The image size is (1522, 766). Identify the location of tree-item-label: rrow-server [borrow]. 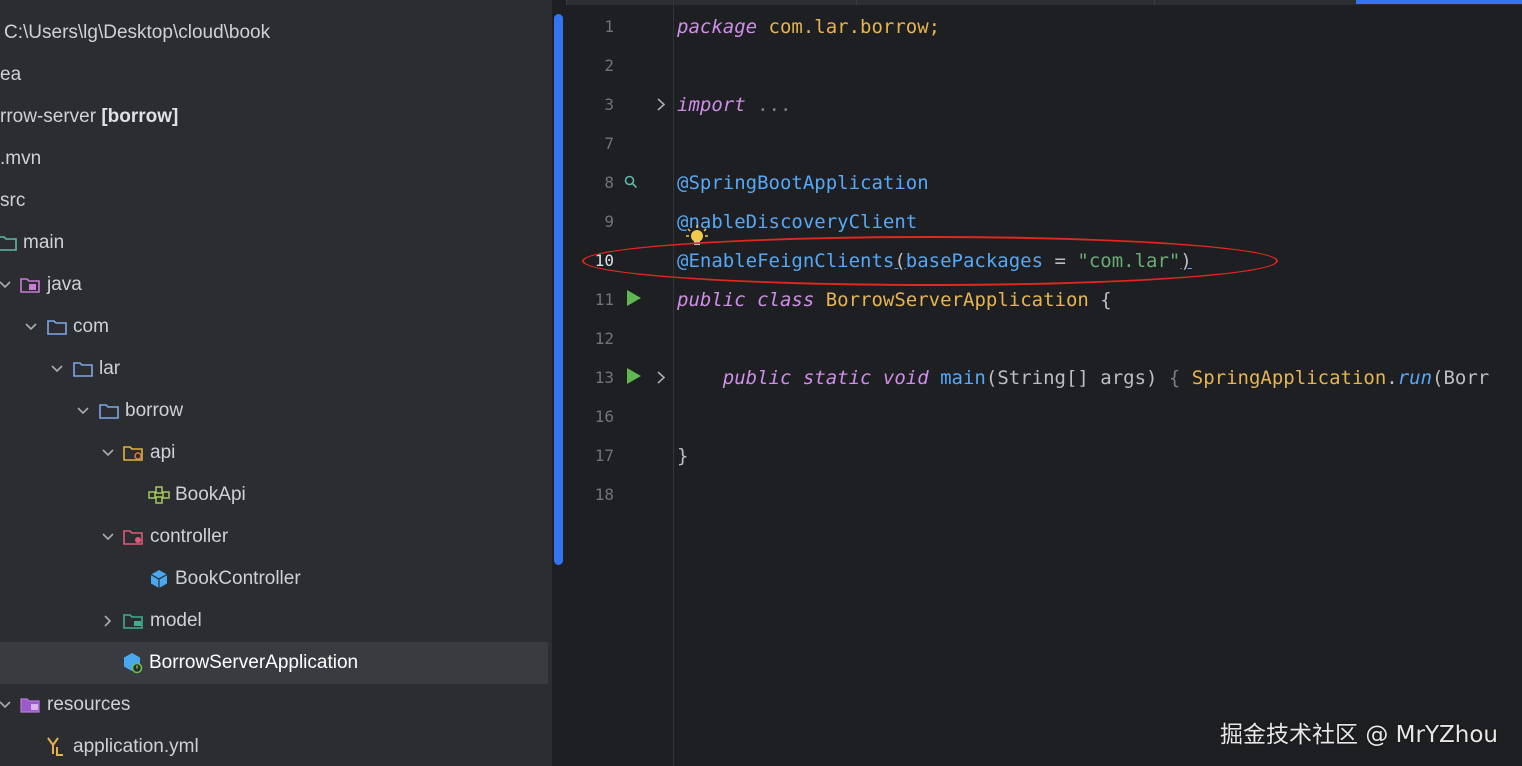
(89, 116).